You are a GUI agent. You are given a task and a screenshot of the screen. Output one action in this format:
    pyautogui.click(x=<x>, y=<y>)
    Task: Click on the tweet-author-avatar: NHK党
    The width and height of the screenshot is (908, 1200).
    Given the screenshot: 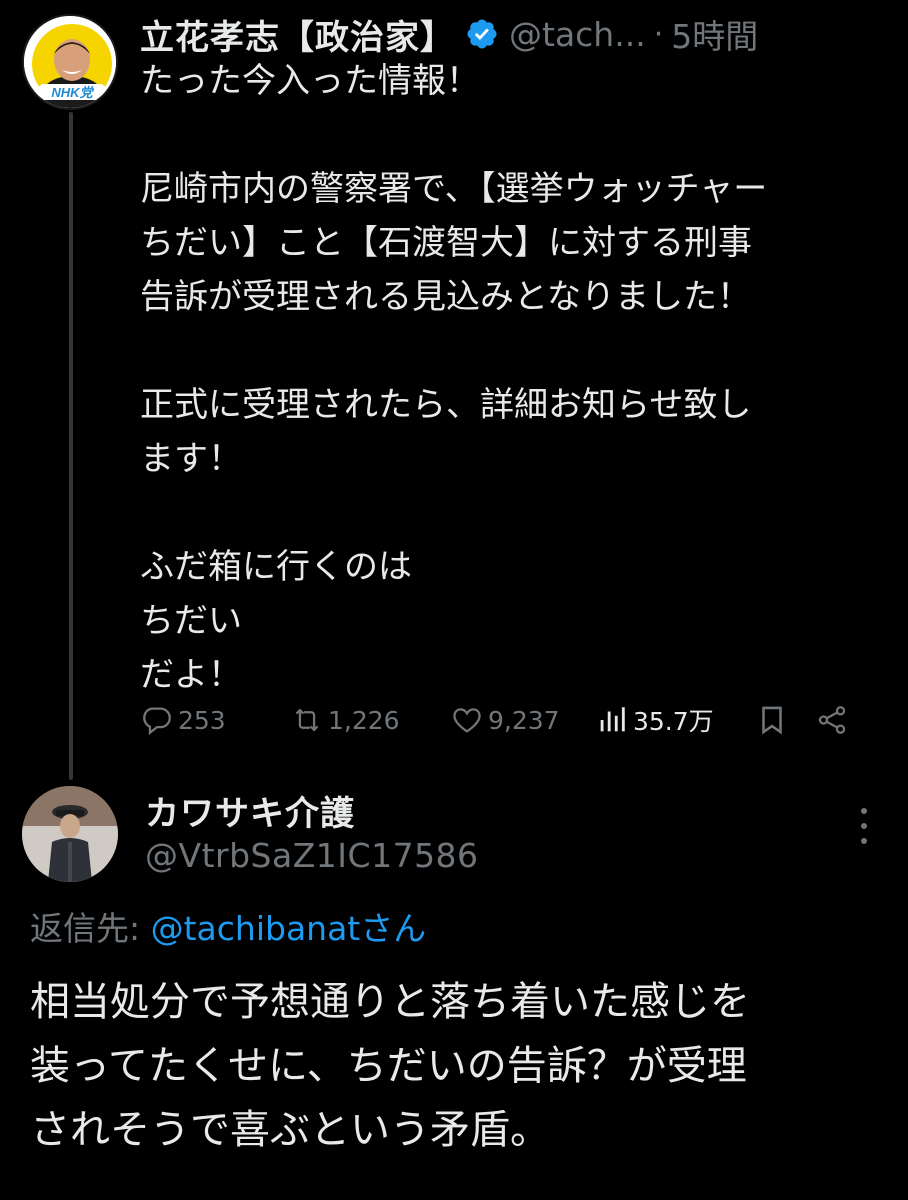 What is the action you would take?
    pyautogui.click(x=70, y=62)
    